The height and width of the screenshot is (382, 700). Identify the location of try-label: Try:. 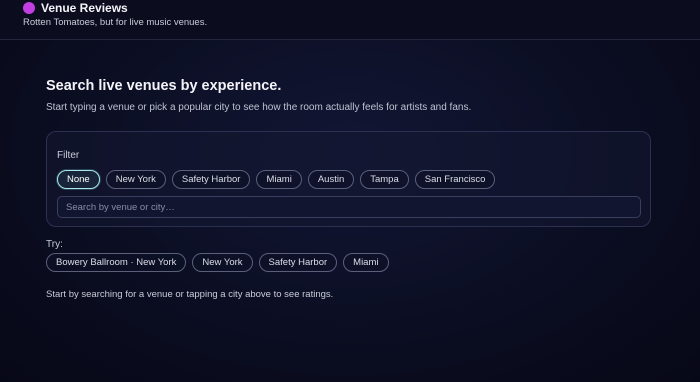
(54, 244).